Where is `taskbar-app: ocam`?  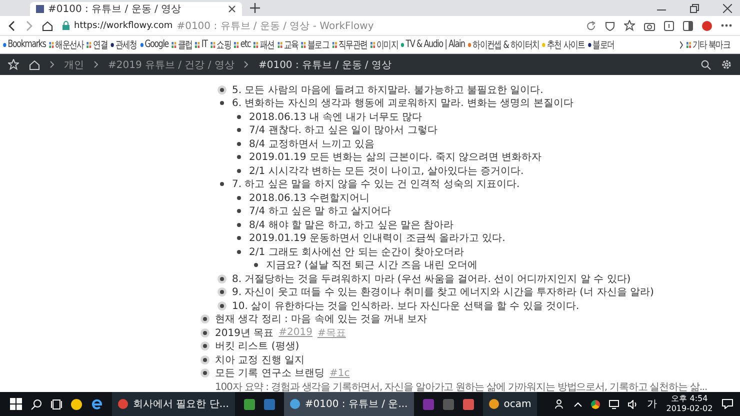
taskbar-app: ocam is located at coordinates (510, 404).